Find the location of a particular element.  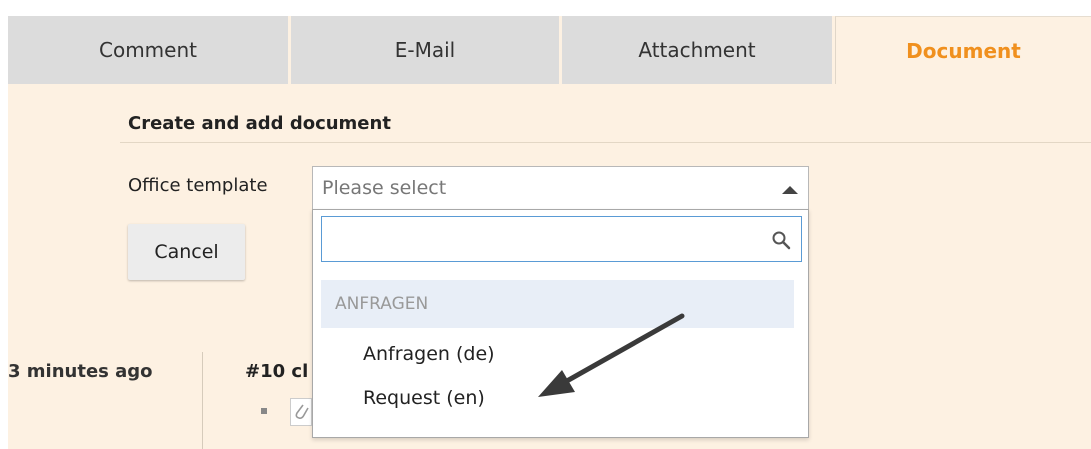

timeline-reference: #10 cl is located at coordinates (276, 371).